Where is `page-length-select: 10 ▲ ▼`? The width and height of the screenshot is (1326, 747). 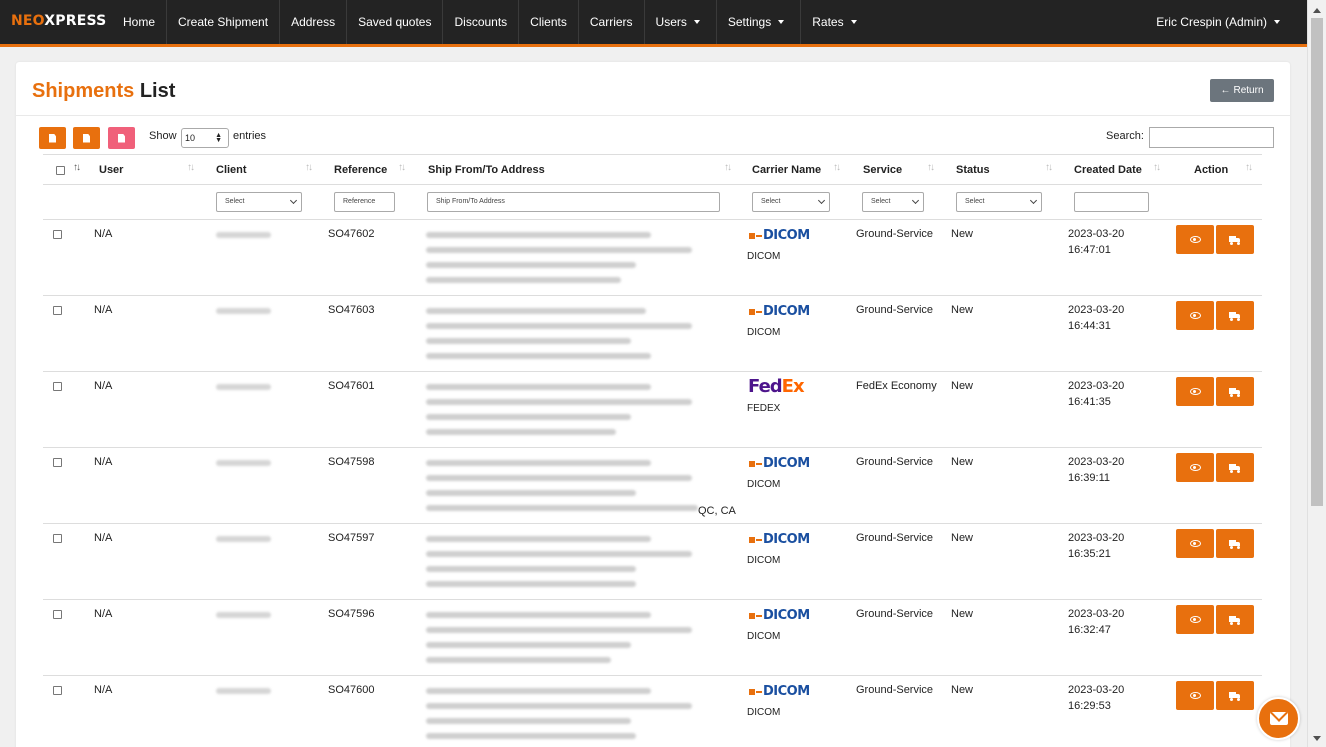 page-length-select: 10 ▲ ▼ is located at coordinates (205, 138).